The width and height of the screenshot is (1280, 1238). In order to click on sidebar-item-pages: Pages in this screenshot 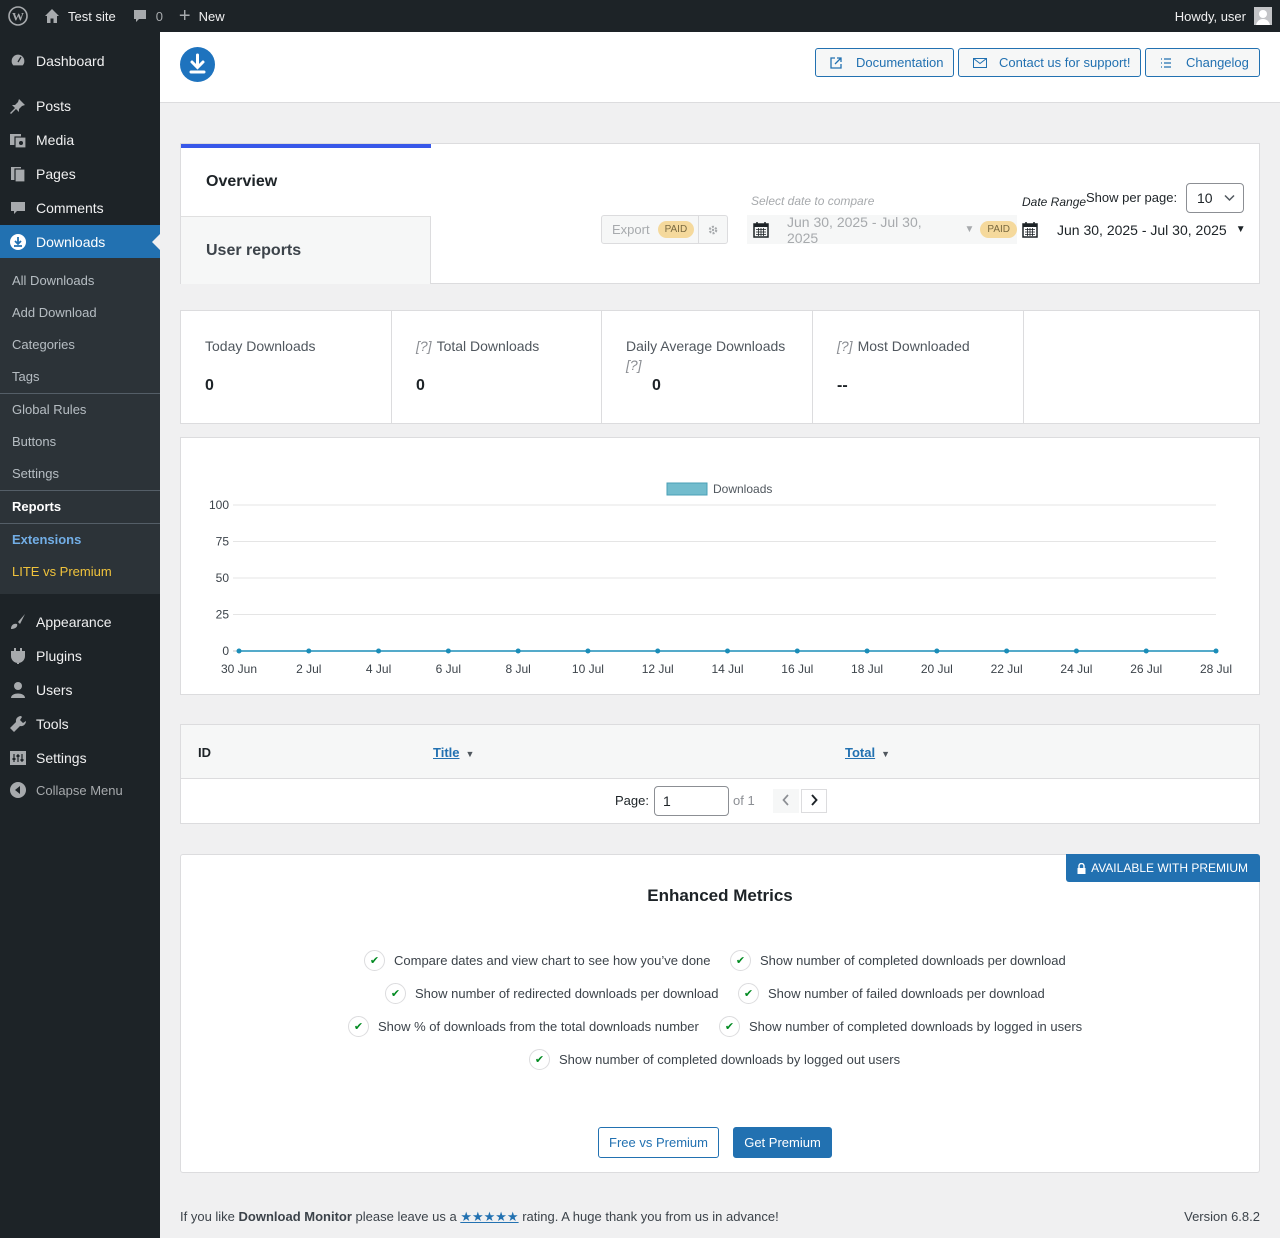, I will do `click(80, 174)`.